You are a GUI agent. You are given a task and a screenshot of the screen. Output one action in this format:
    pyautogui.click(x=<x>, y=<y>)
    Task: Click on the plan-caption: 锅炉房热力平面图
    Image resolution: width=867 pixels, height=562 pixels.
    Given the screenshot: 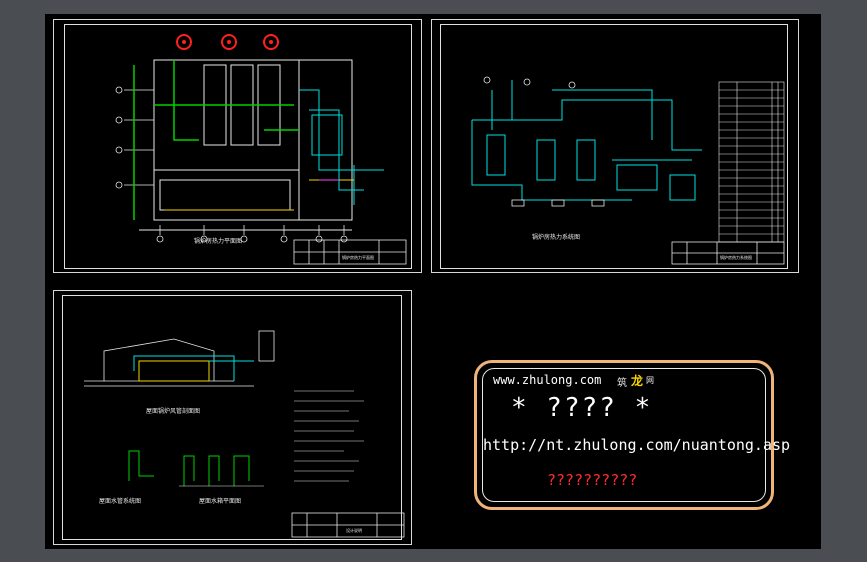 What is the action you would take?
    pyautogui.click(x=218, y=241)
    